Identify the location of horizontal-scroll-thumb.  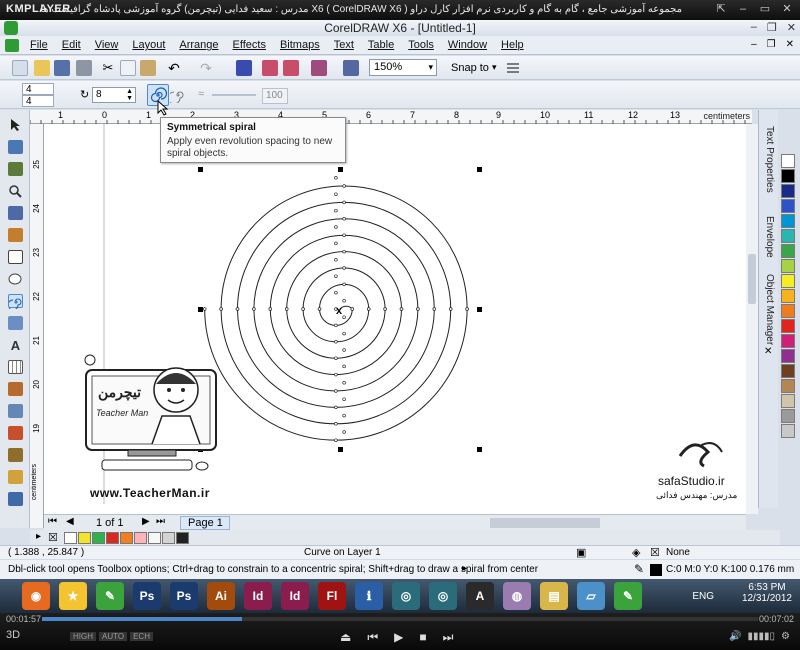
(545, 523).